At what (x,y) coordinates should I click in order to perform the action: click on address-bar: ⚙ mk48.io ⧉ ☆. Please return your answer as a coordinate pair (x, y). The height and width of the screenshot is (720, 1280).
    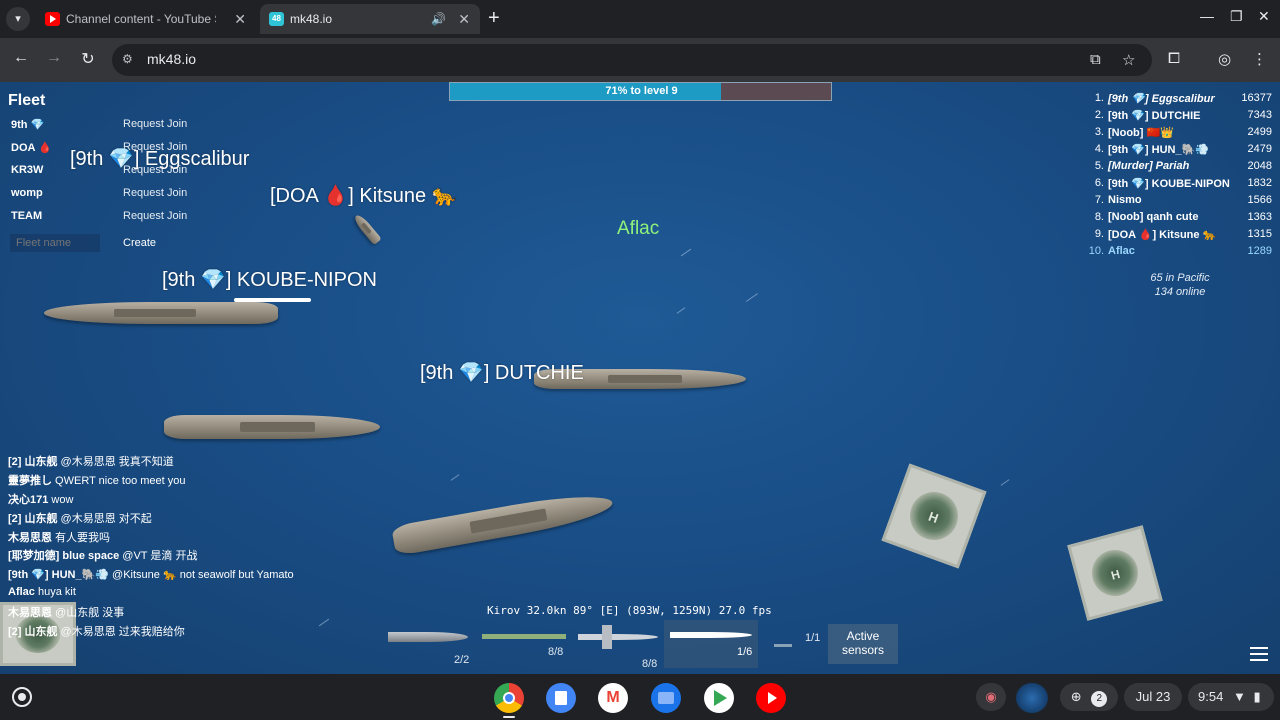
    Looking at the image, I should click on (632, 60).